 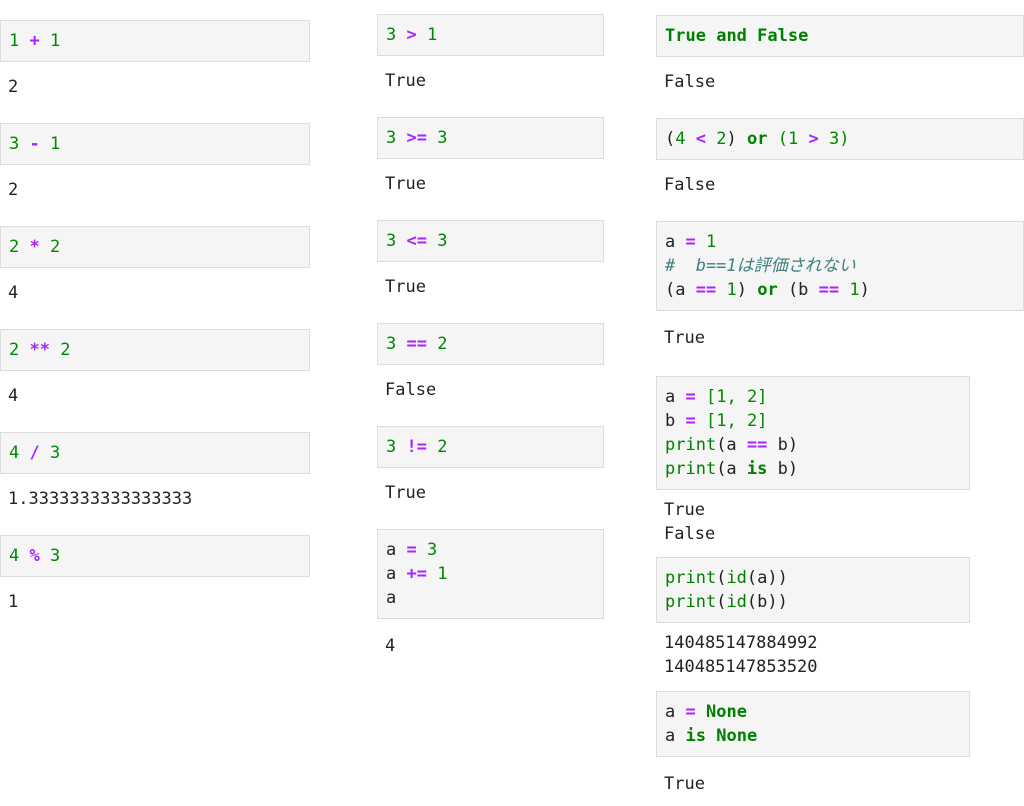 What do you see at coordinates (690, 522) in the screenshot?
I see `cell-output: True False` at bounding box center [690, 522].